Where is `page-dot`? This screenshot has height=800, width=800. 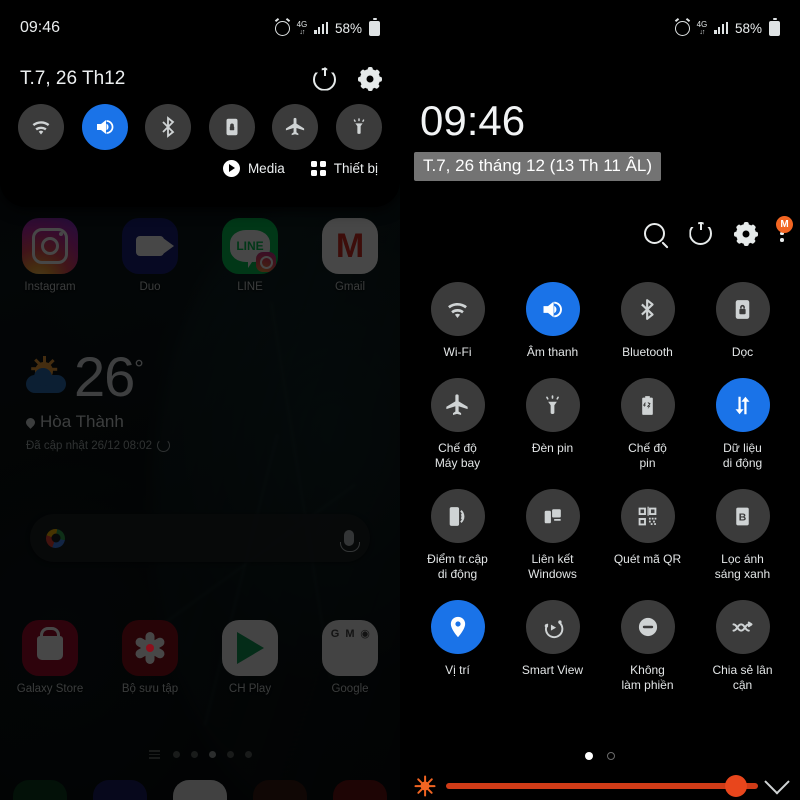 page-dot is located at coordinates (611, 756).